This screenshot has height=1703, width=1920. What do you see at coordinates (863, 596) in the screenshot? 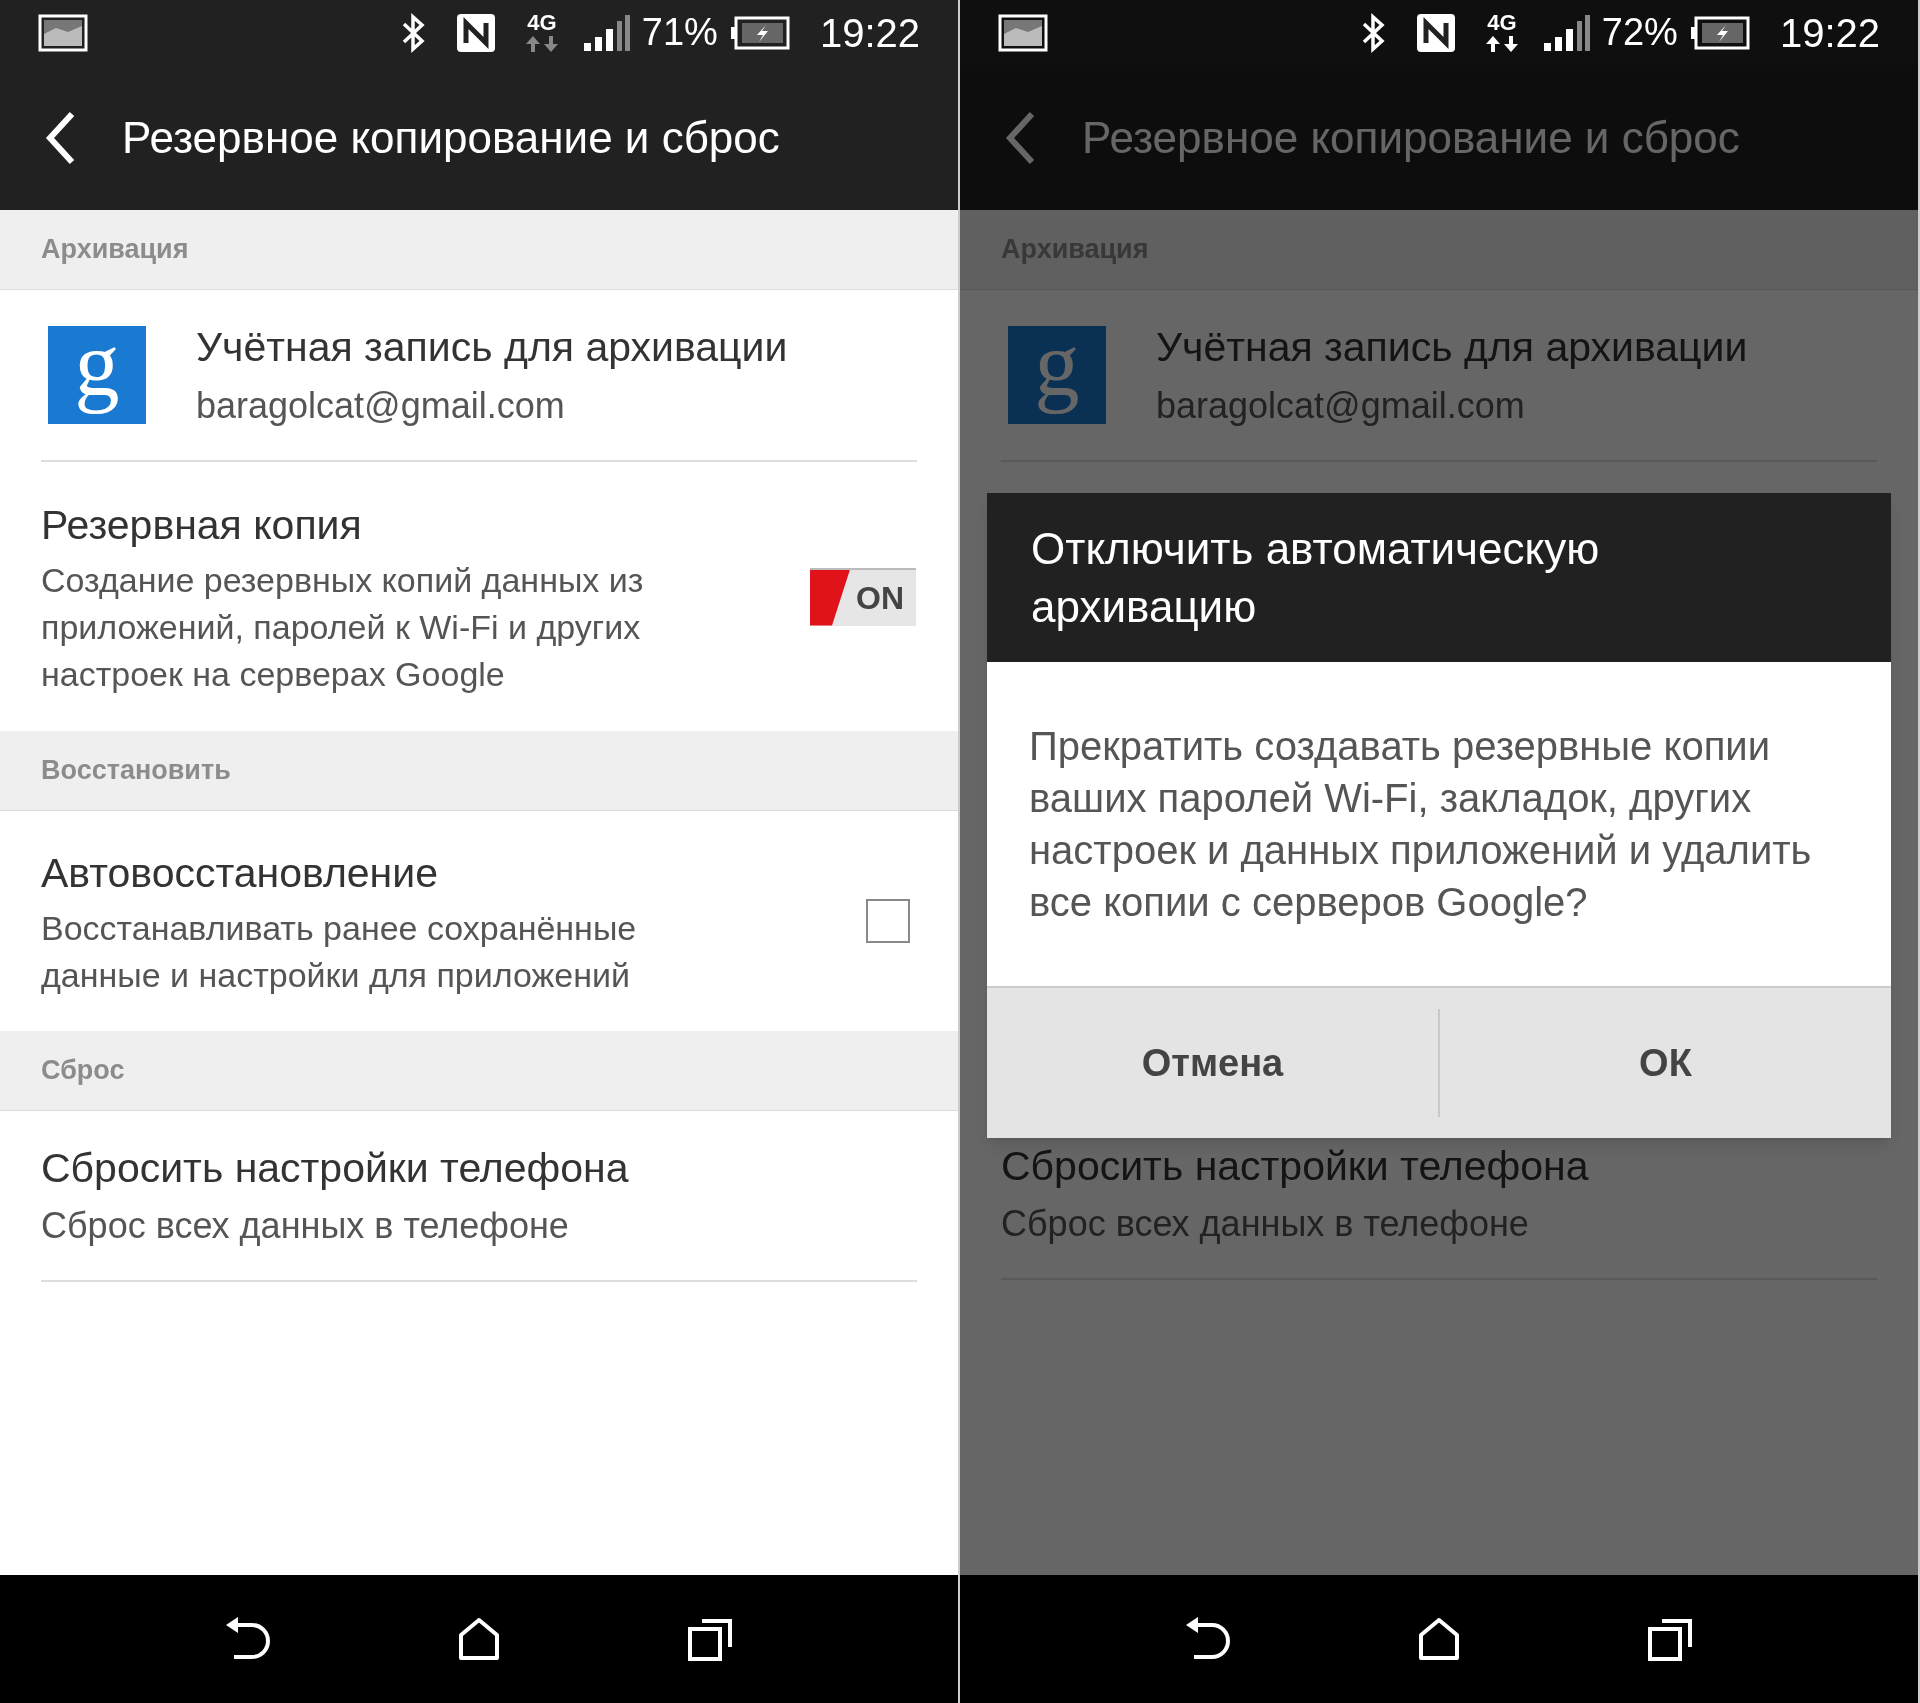
I see `toggle-switch: ON` at bounding box center [863, 596].